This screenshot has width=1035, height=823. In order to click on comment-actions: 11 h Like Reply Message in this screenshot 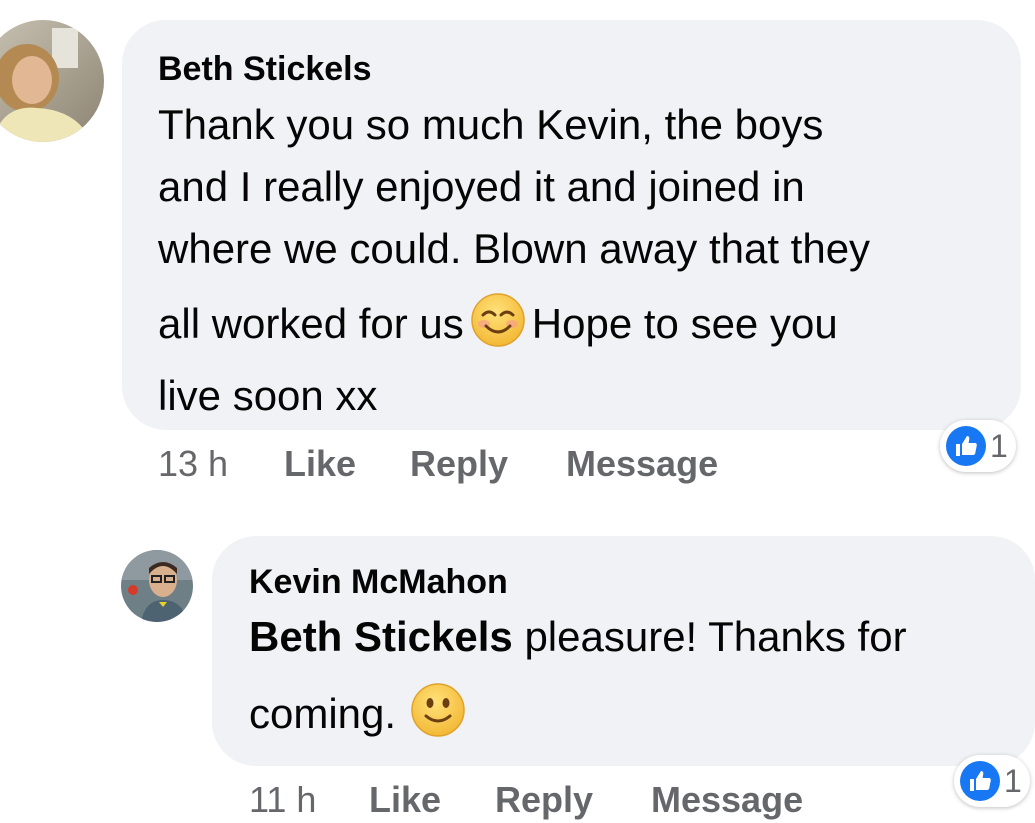, I will do `click(559, 801)`.